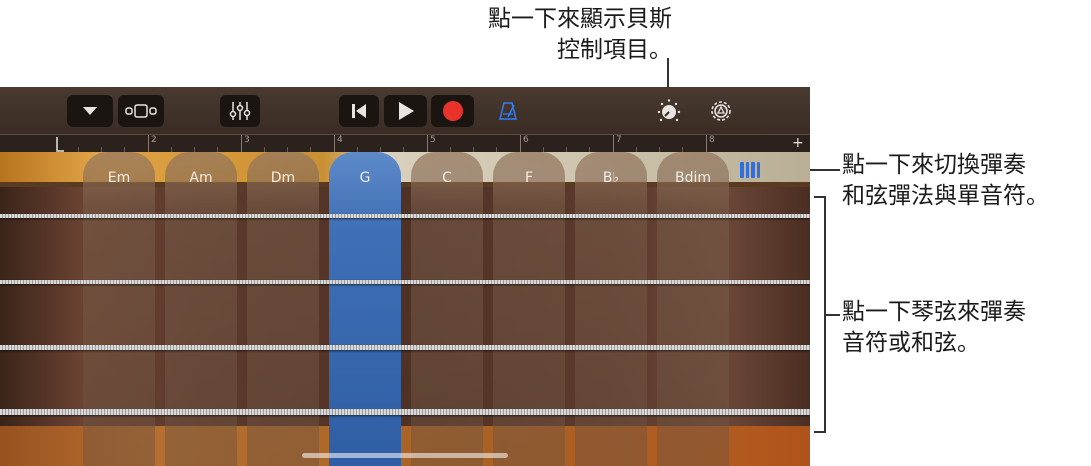 Image resolution: width=1091 pixels, height=466 pixels. I want to click on chord-label: Bdim, so click(693, 178).